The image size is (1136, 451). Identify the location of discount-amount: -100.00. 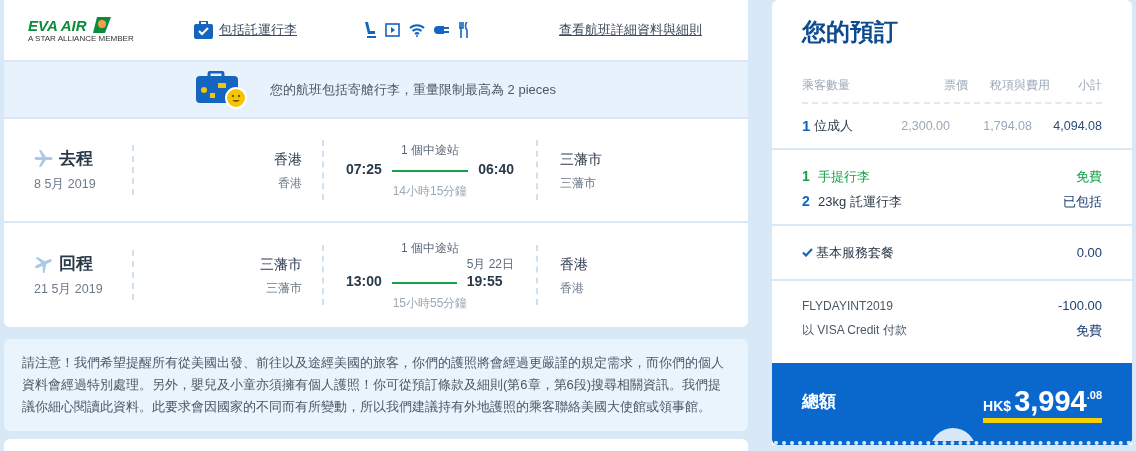
(1079, 306).